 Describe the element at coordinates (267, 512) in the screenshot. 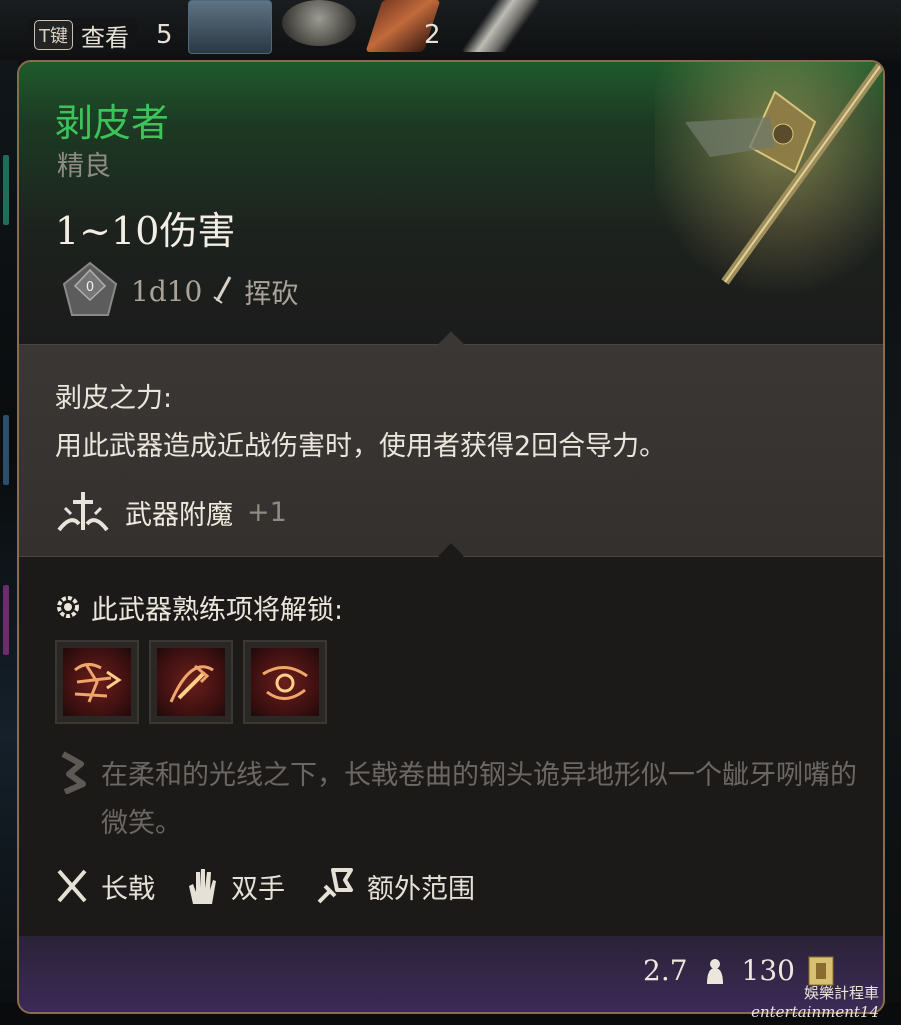

I see `enchantment-value: +1` at that location.